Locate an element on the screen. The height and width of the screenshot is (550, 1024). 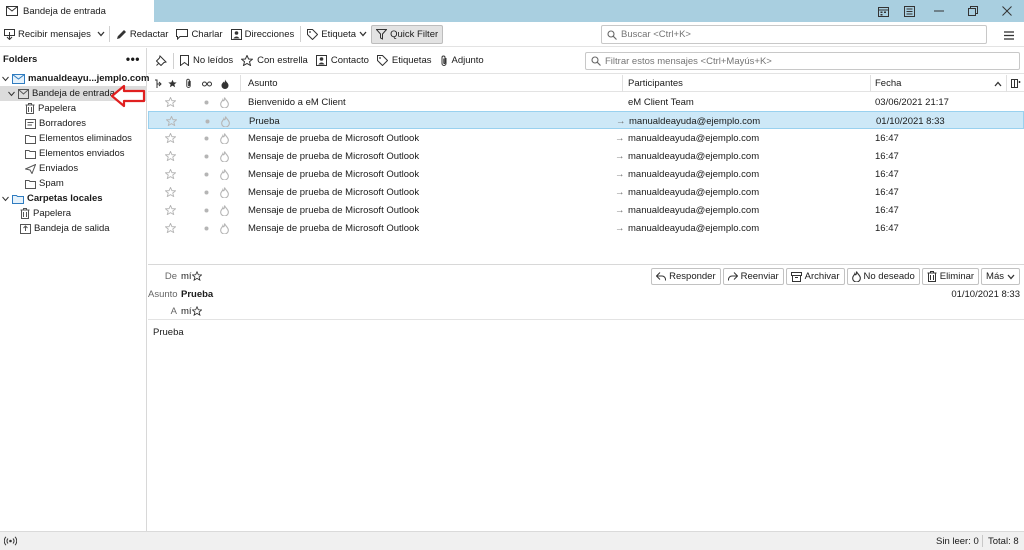
sidebar-item-sent-items: Elementos enviados is located at coordinates (73, 153).